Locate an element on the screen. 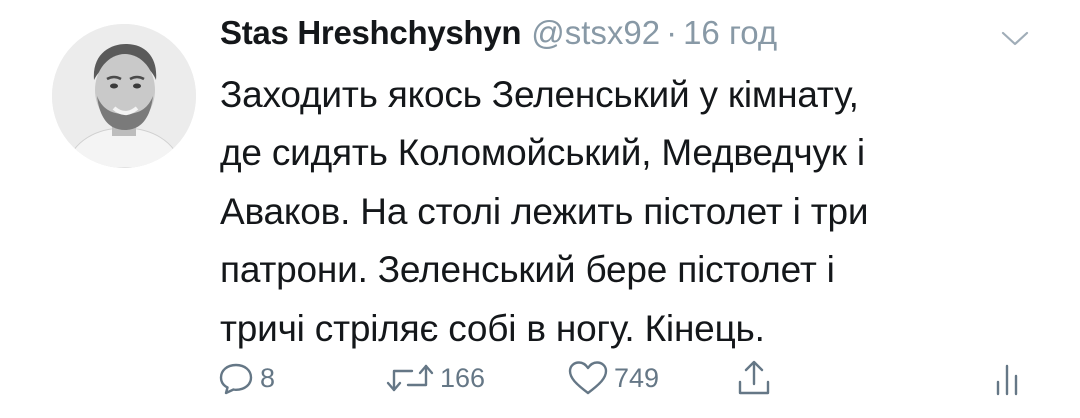 Image resolution: width=1080 pixels, height=418 pixels. tweet-text-line: Заходить якось Зеленський у кімнату, is located at coordinates (539, 94).